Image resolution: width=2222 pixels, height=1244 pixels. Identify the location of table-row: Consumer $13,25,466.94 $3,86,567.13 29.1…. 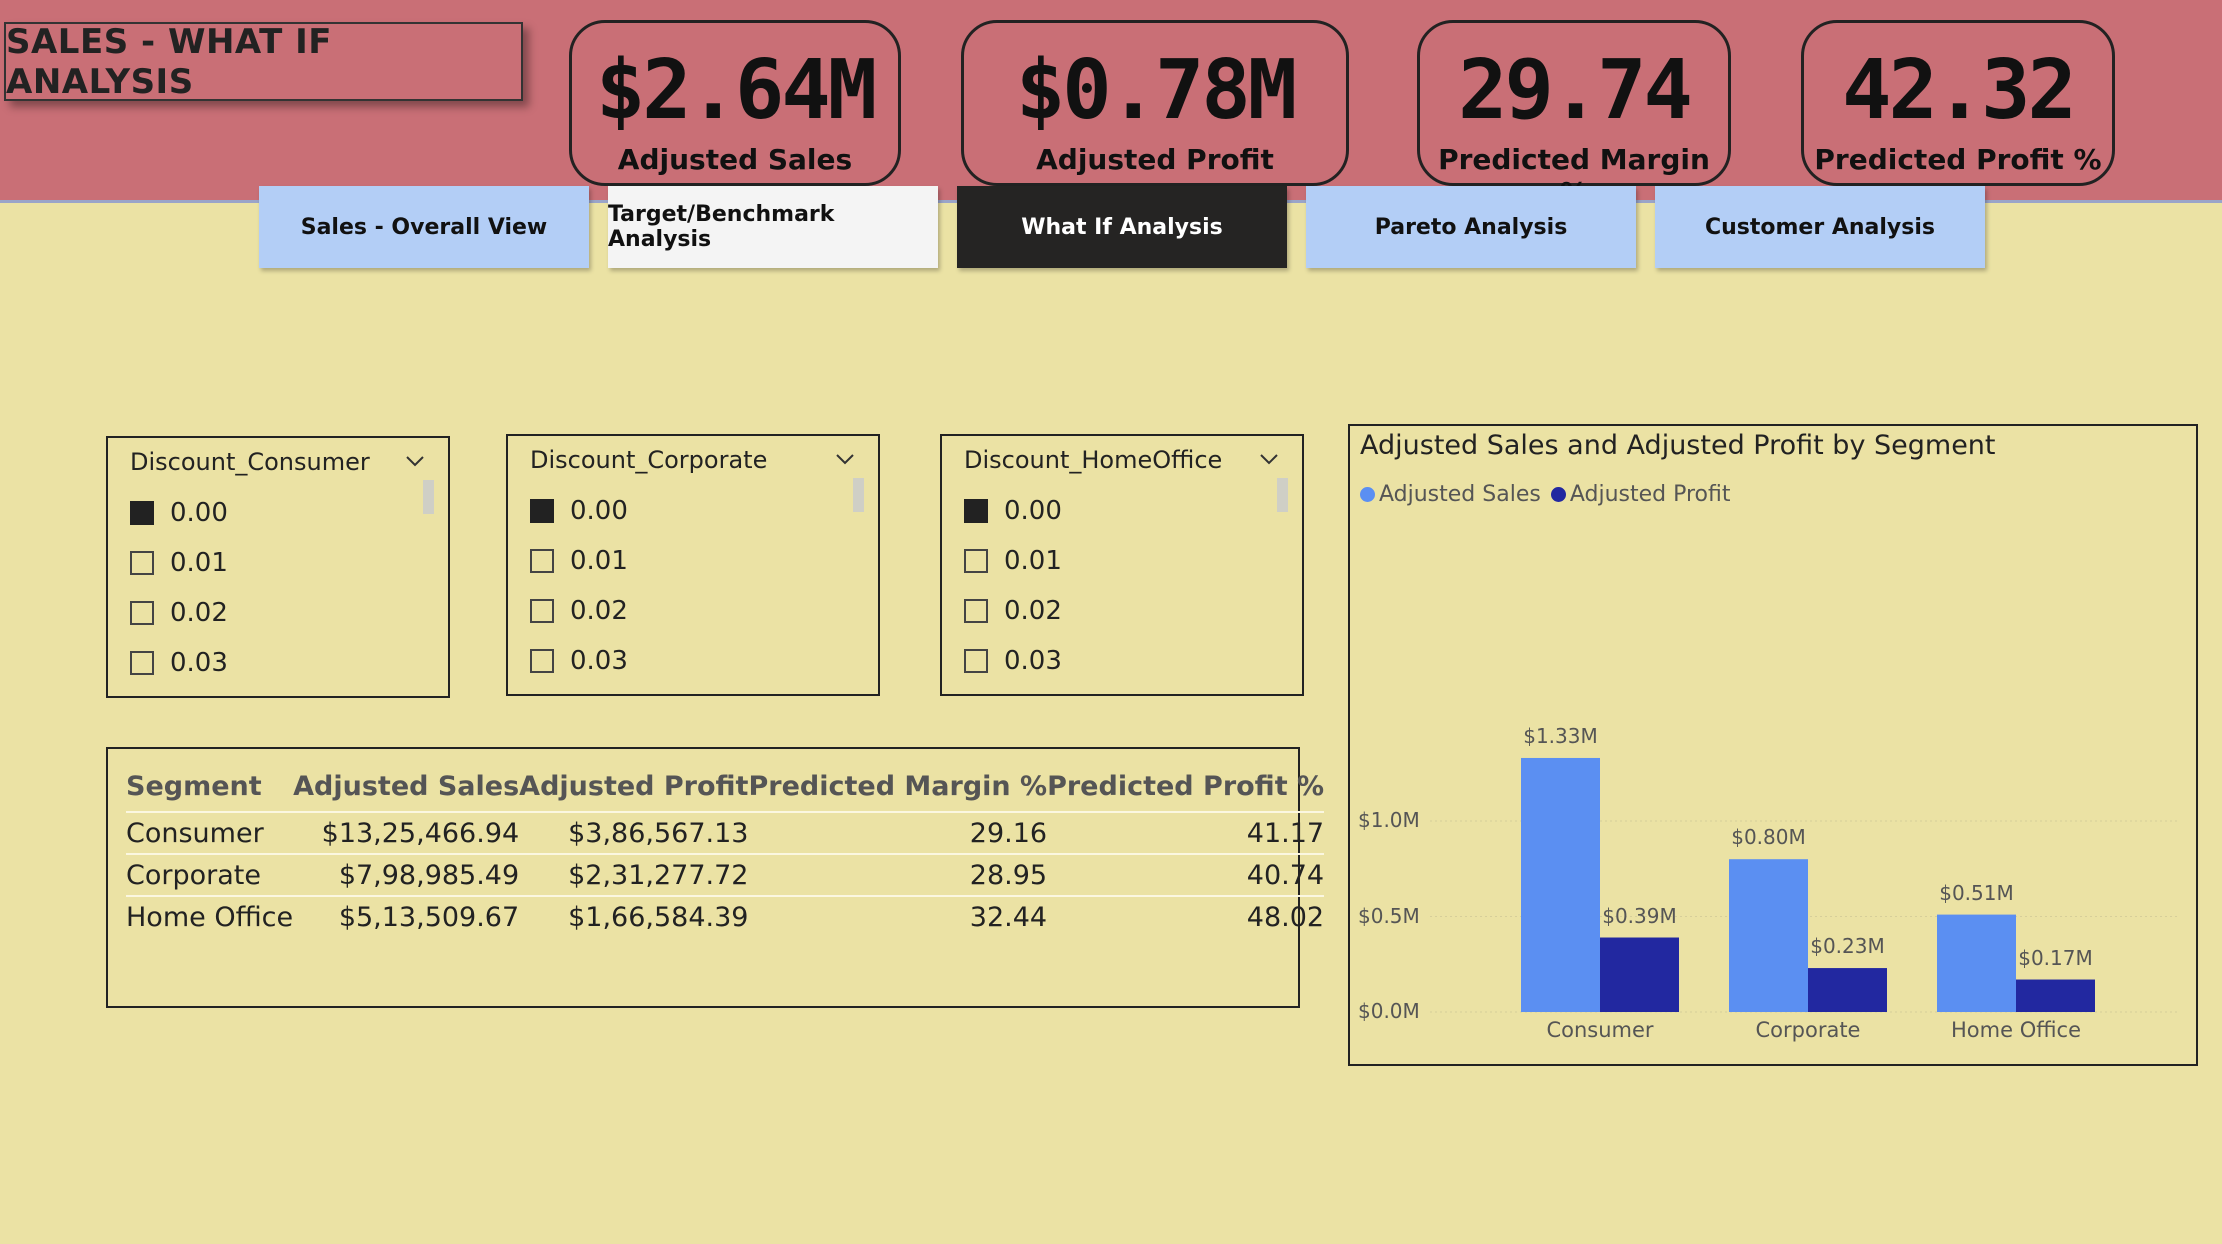
(725, 832).